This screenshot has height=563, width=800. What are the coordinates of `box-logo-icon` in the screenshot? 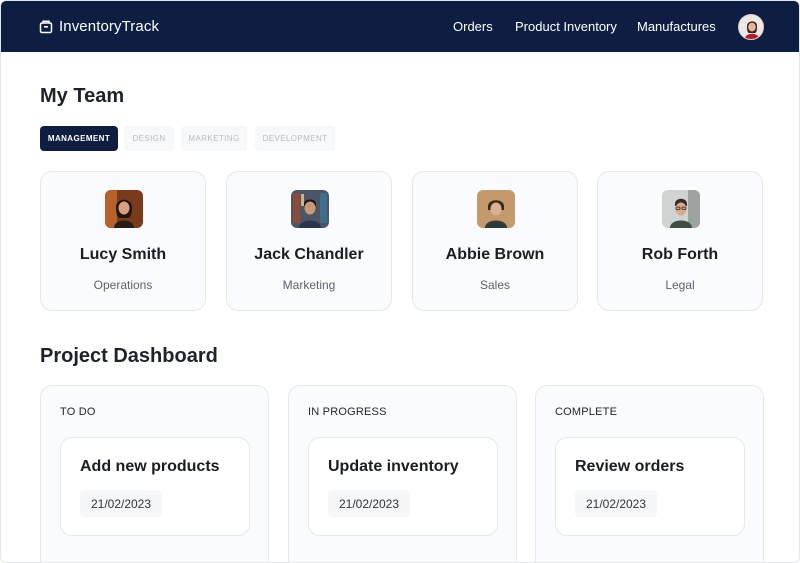 It's located at (46, 26).